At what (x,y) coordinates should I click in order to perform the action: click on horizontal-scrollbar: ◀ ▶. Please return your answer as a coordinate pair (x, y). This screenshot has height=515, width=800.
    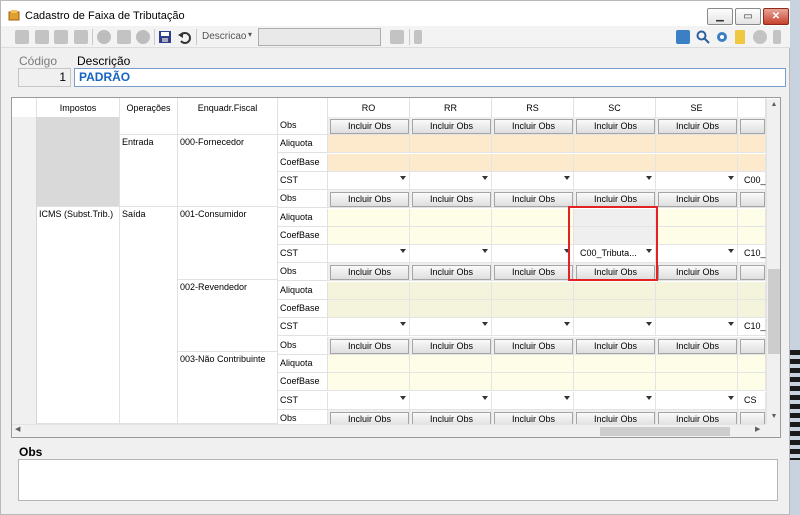
    Looking at the image, I should click on (389, 430).